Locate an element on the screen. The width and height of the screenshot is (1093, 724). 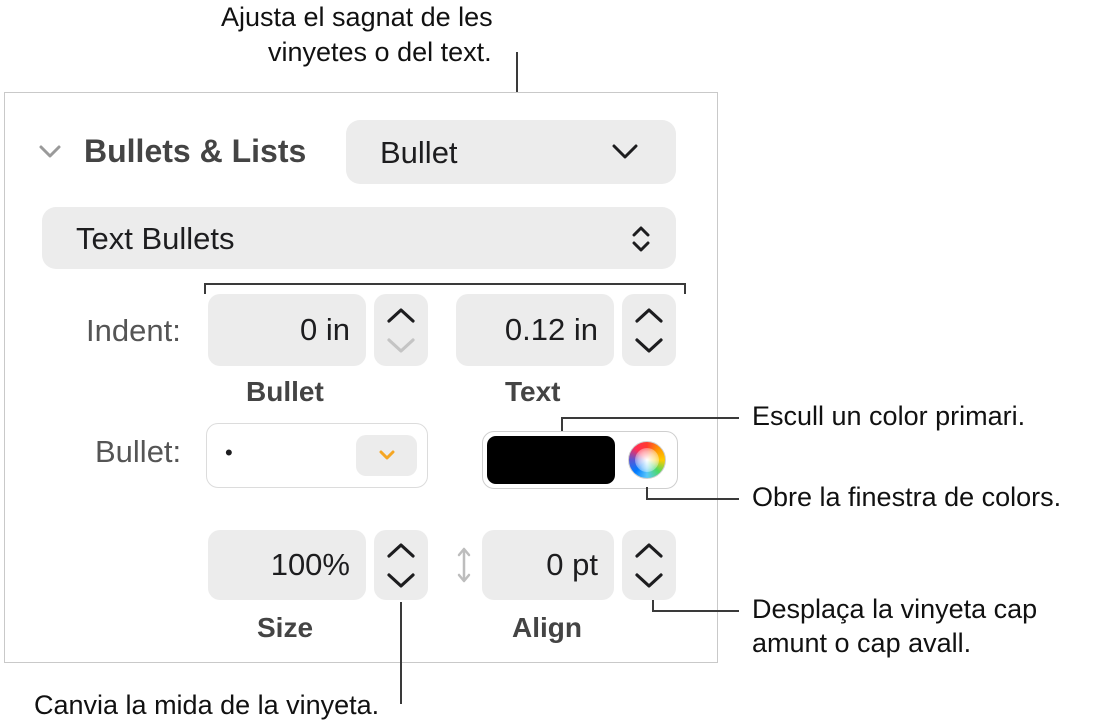
bullet-type-popup: Text Bullets is located at coordinates (359, 238).